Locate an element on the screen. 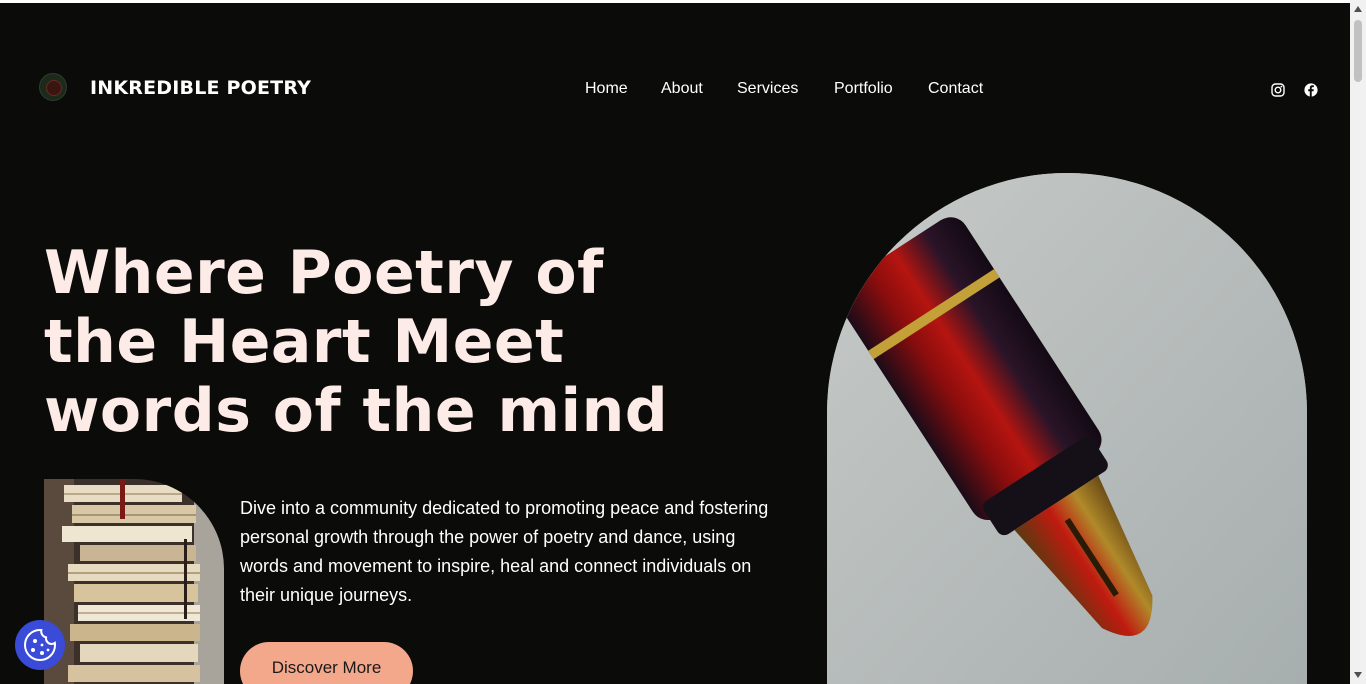  cookie-settings-button is located at coordinates (40, 645).